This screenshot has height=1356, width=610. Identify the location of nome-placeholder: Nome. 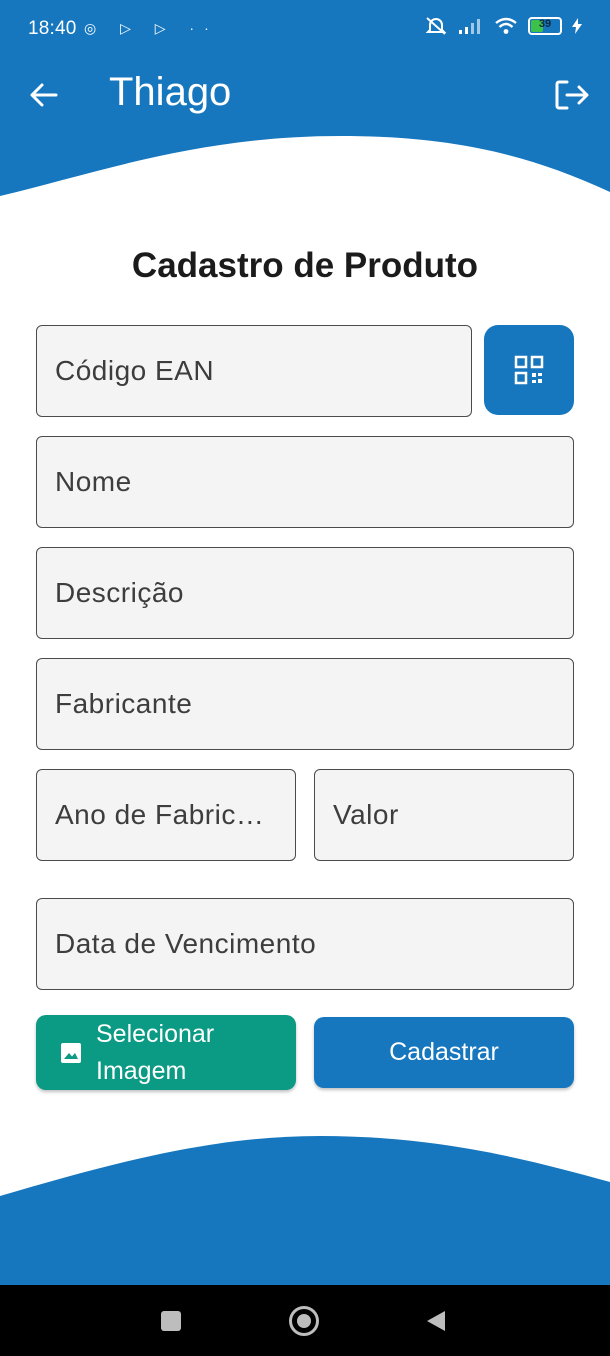
(93, 481).